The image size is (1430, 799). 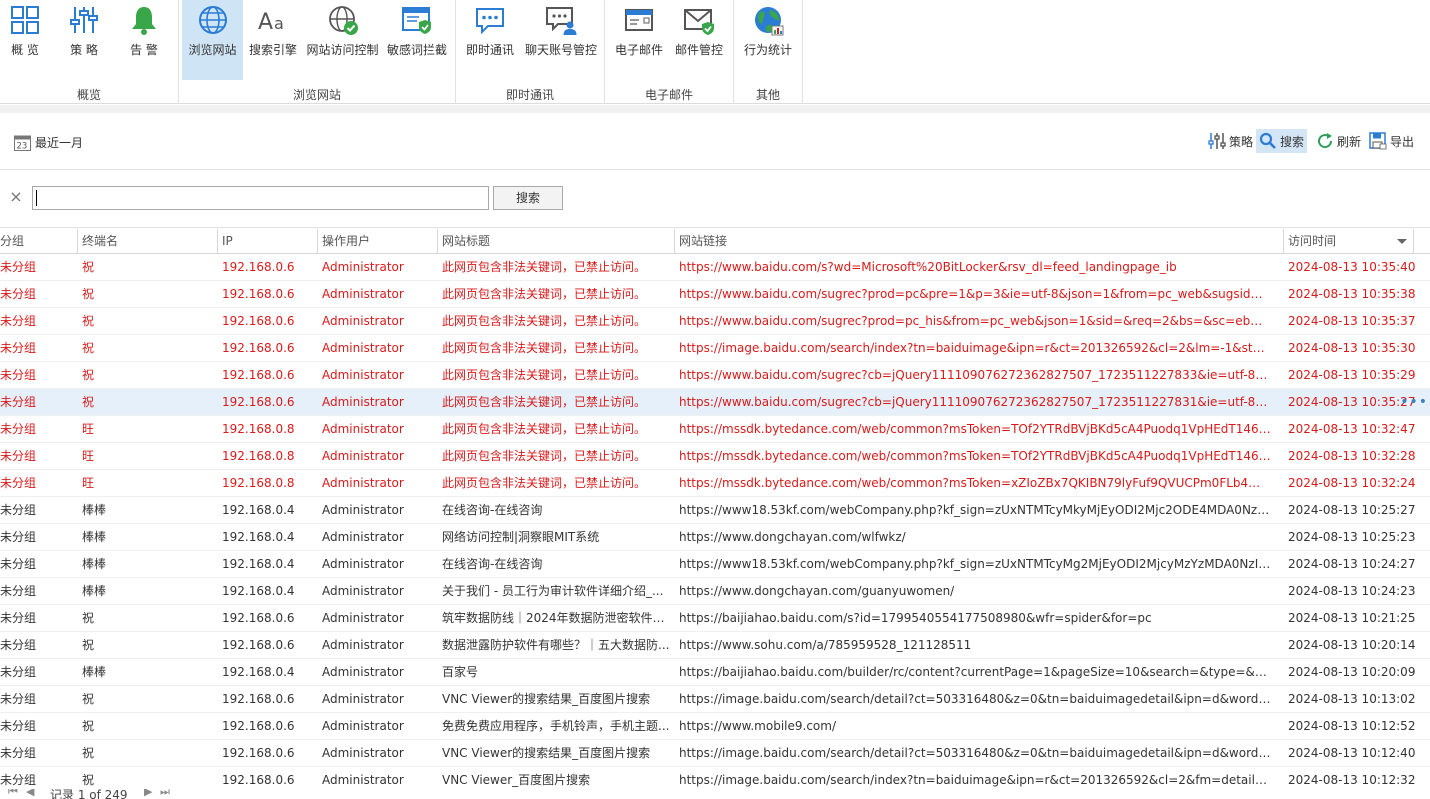 What do you see at coordinates (1338, 141) in the screenshot?
I see `refresh-action: 刷新` at bounding box center [1338, 141].